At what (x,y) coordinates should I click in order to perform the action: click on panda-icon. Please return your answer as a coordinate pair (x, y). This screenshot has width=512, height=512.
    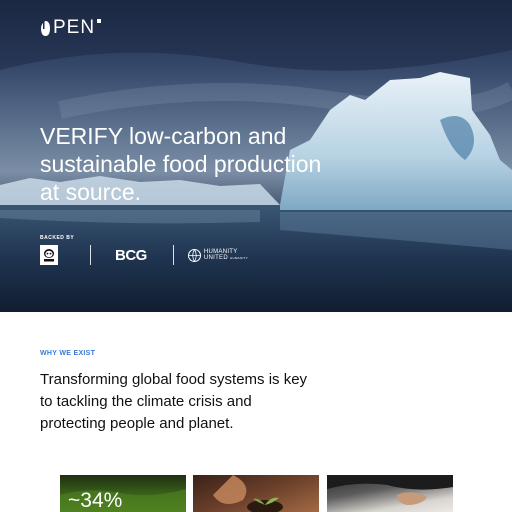
    Looking at the image, I should click on (49, 255).